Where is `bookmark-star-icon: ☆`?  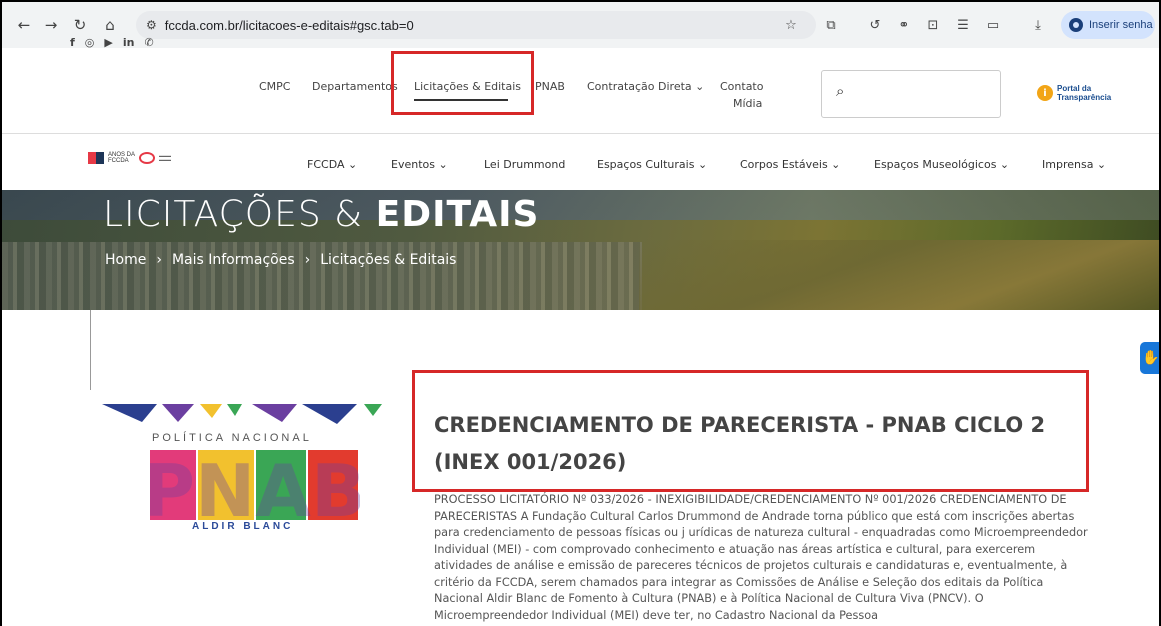 bookmark-star-icon: ☆ is located at coordinates (791, 25).